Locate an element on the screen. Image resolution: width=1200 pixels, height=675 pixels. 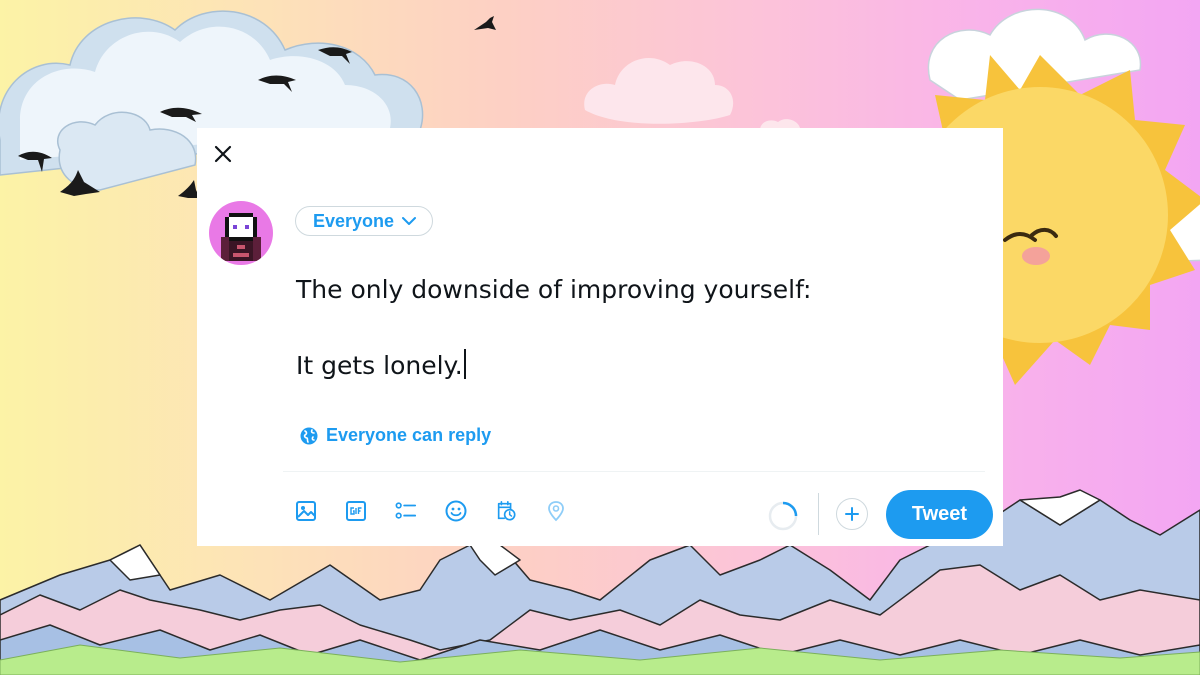
pixel-avatar-image is located at coordinates (241, 237).